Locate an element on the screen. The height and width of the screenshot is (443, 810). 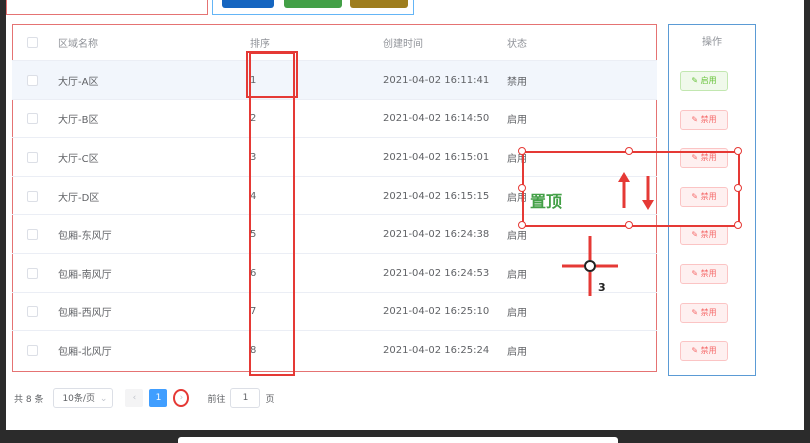
toolbar-button-olive is located at coordinates (379, 4).